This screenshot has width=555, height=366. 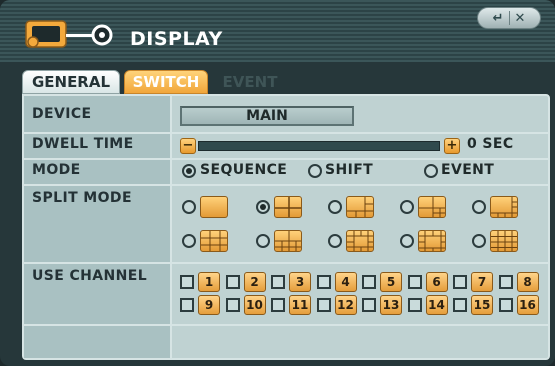 I want to click on window-controls: ↵ ✕, so click(x=509, y=18).